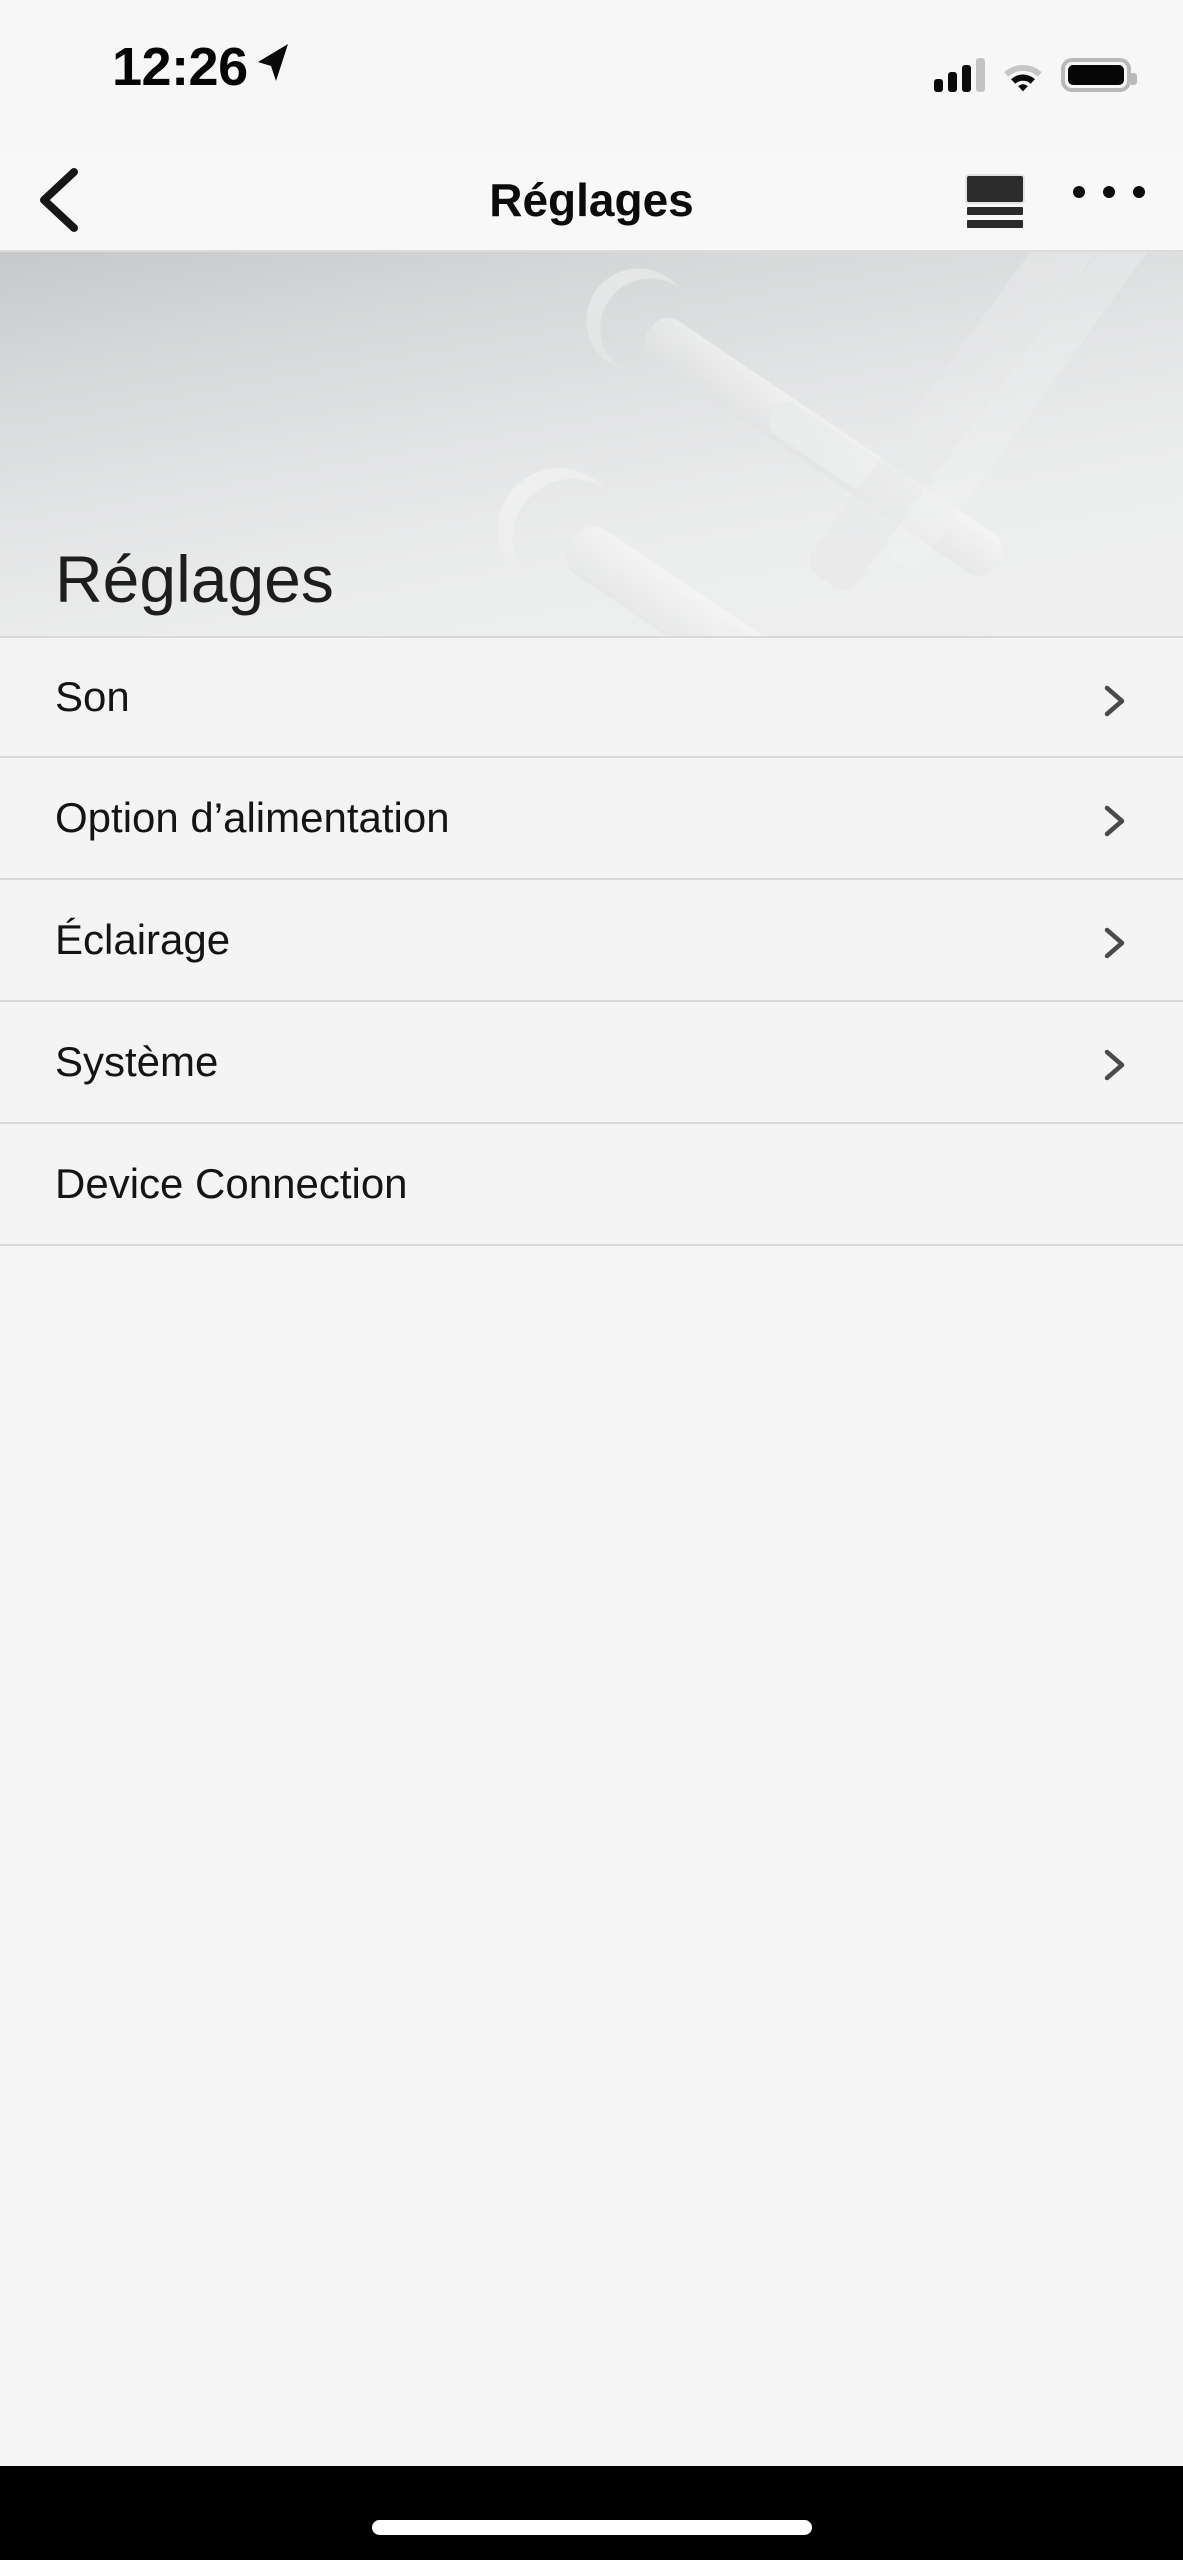 Image resolution: width=1183 pixels, height=2560 pixels. I want to click on list-item-systeme: Système, so click(591, 1063).